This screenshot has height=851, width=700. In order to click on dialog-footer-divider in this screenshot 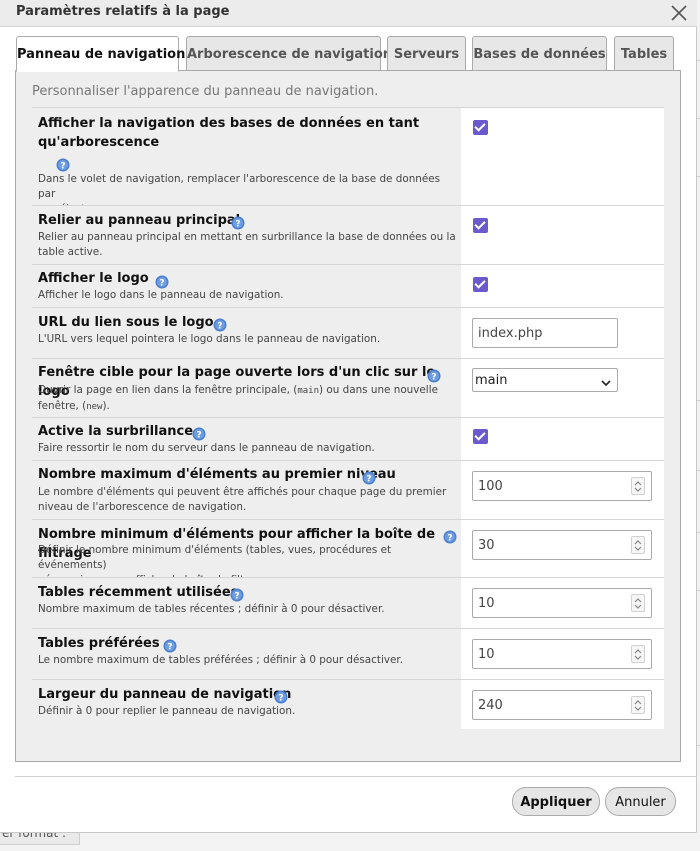, I will do `click(356, 776)`.